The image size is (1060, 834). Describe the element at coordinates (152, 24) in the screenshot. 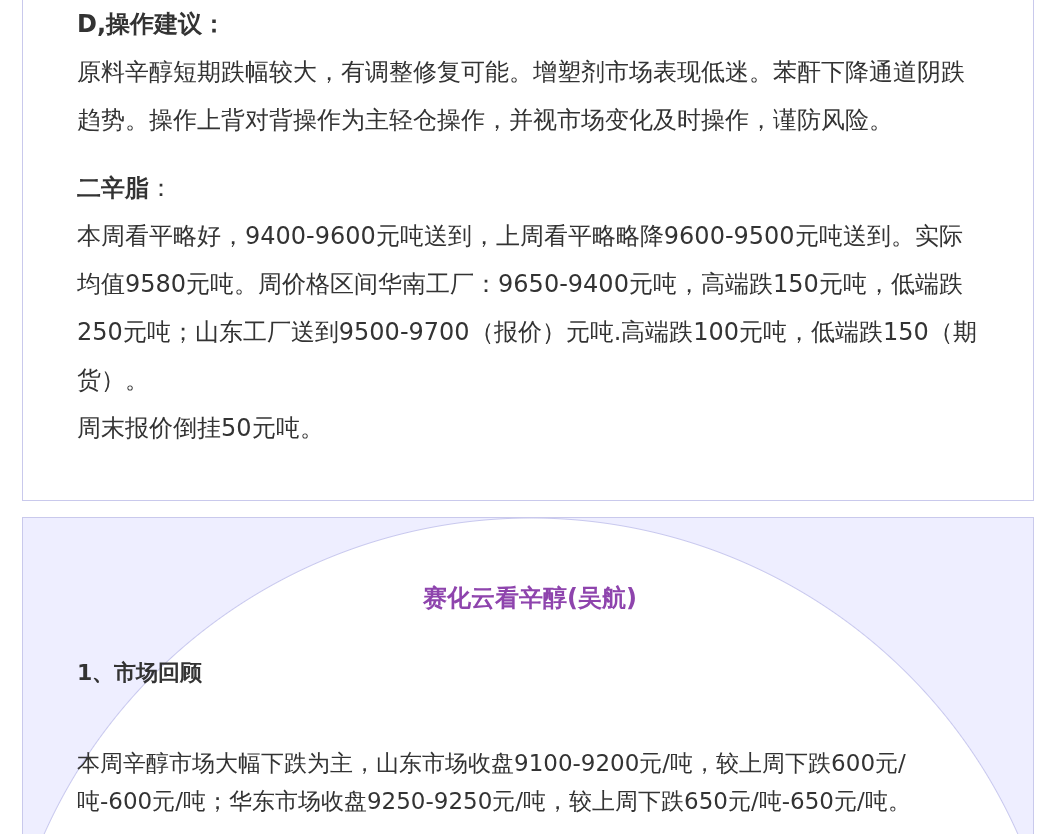

I see `section-heading: D,操作建议：` at that location.